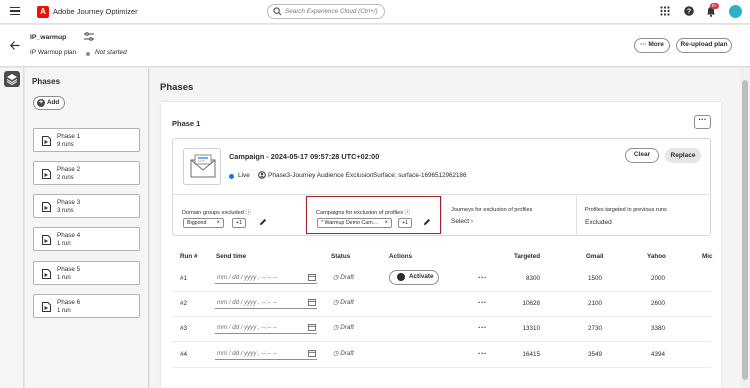 This screenshot has height=388, width=750. What do you see at coordinates (360, 213) in the screenshot?
I see `campaigns-exclusion-label-text: Campaigns for exclusion of profiles` at bounding box center [360, 213].